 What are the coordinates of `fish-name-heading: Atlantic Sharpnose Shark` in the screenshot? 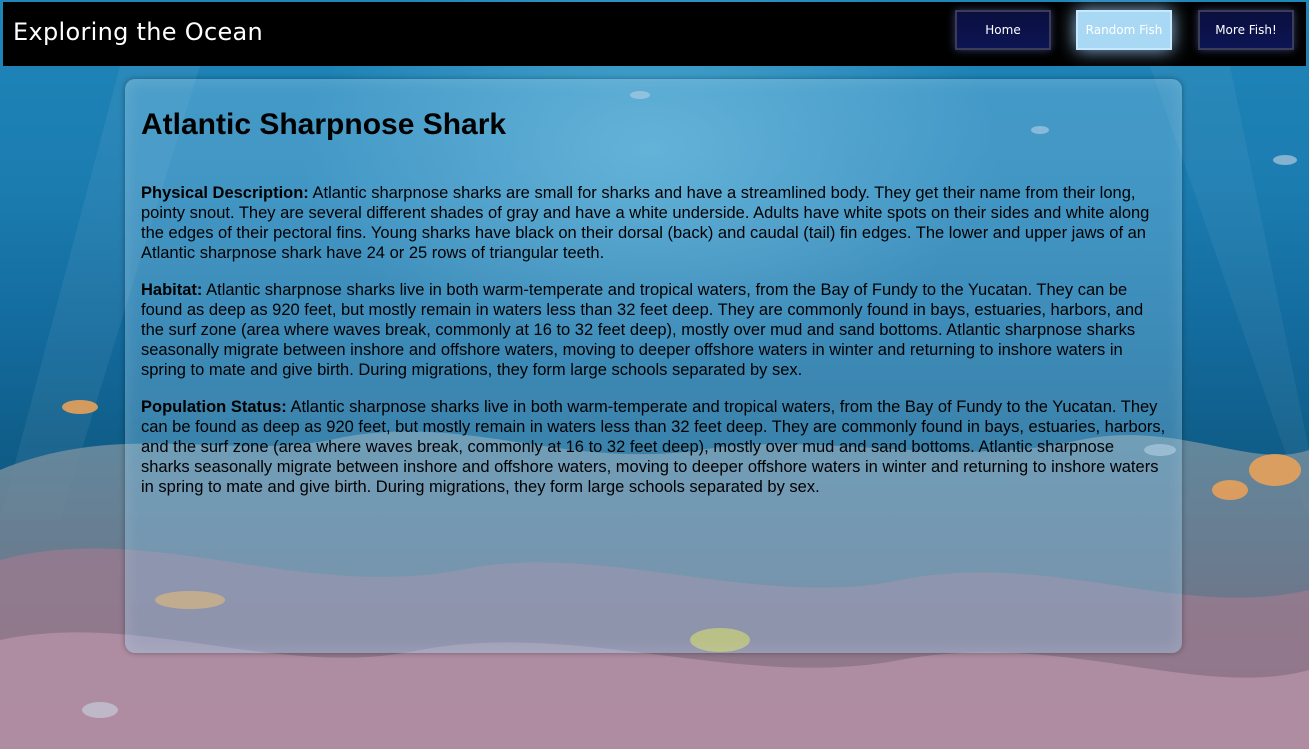 It's located at (324, 124).